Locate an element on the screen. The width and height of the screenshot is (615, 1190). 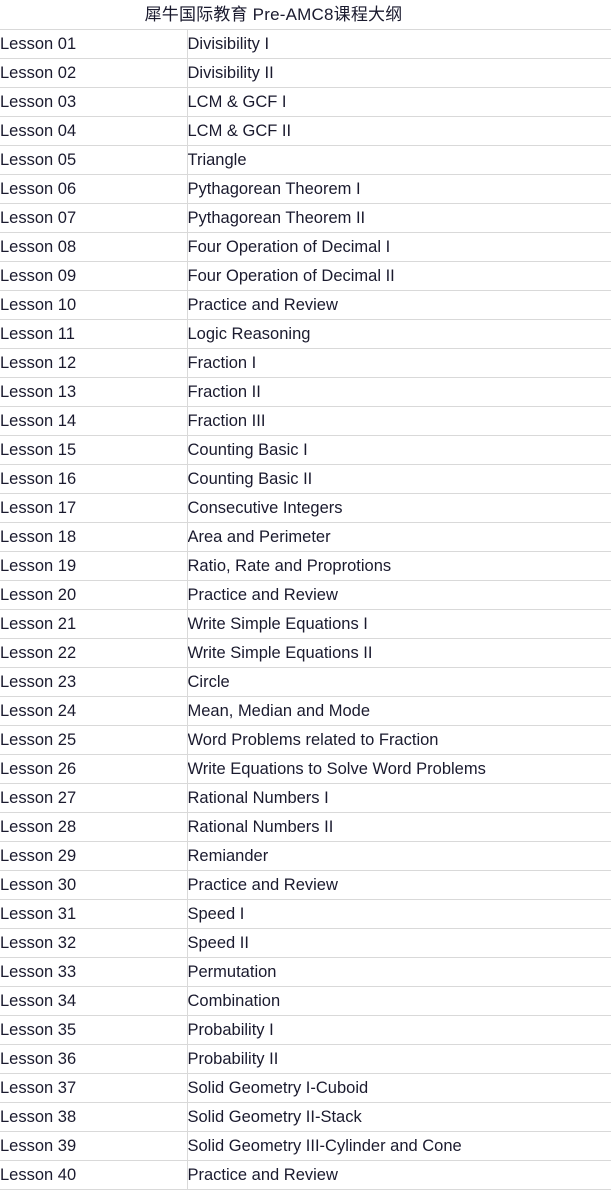
table-row: Lesson 09 Four Operation of Decimal II is located at coordinates (305, 276).